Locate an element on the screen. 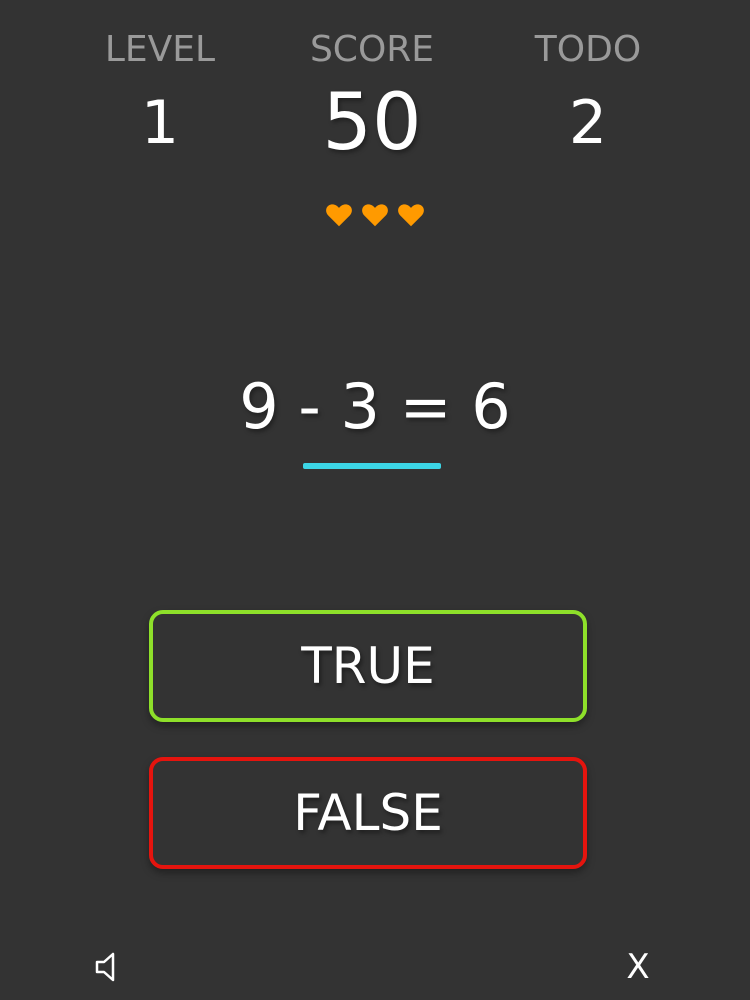 The image size is (750, 1000). level-stat: LEVEL 1 is located at coordinates (160, 94).